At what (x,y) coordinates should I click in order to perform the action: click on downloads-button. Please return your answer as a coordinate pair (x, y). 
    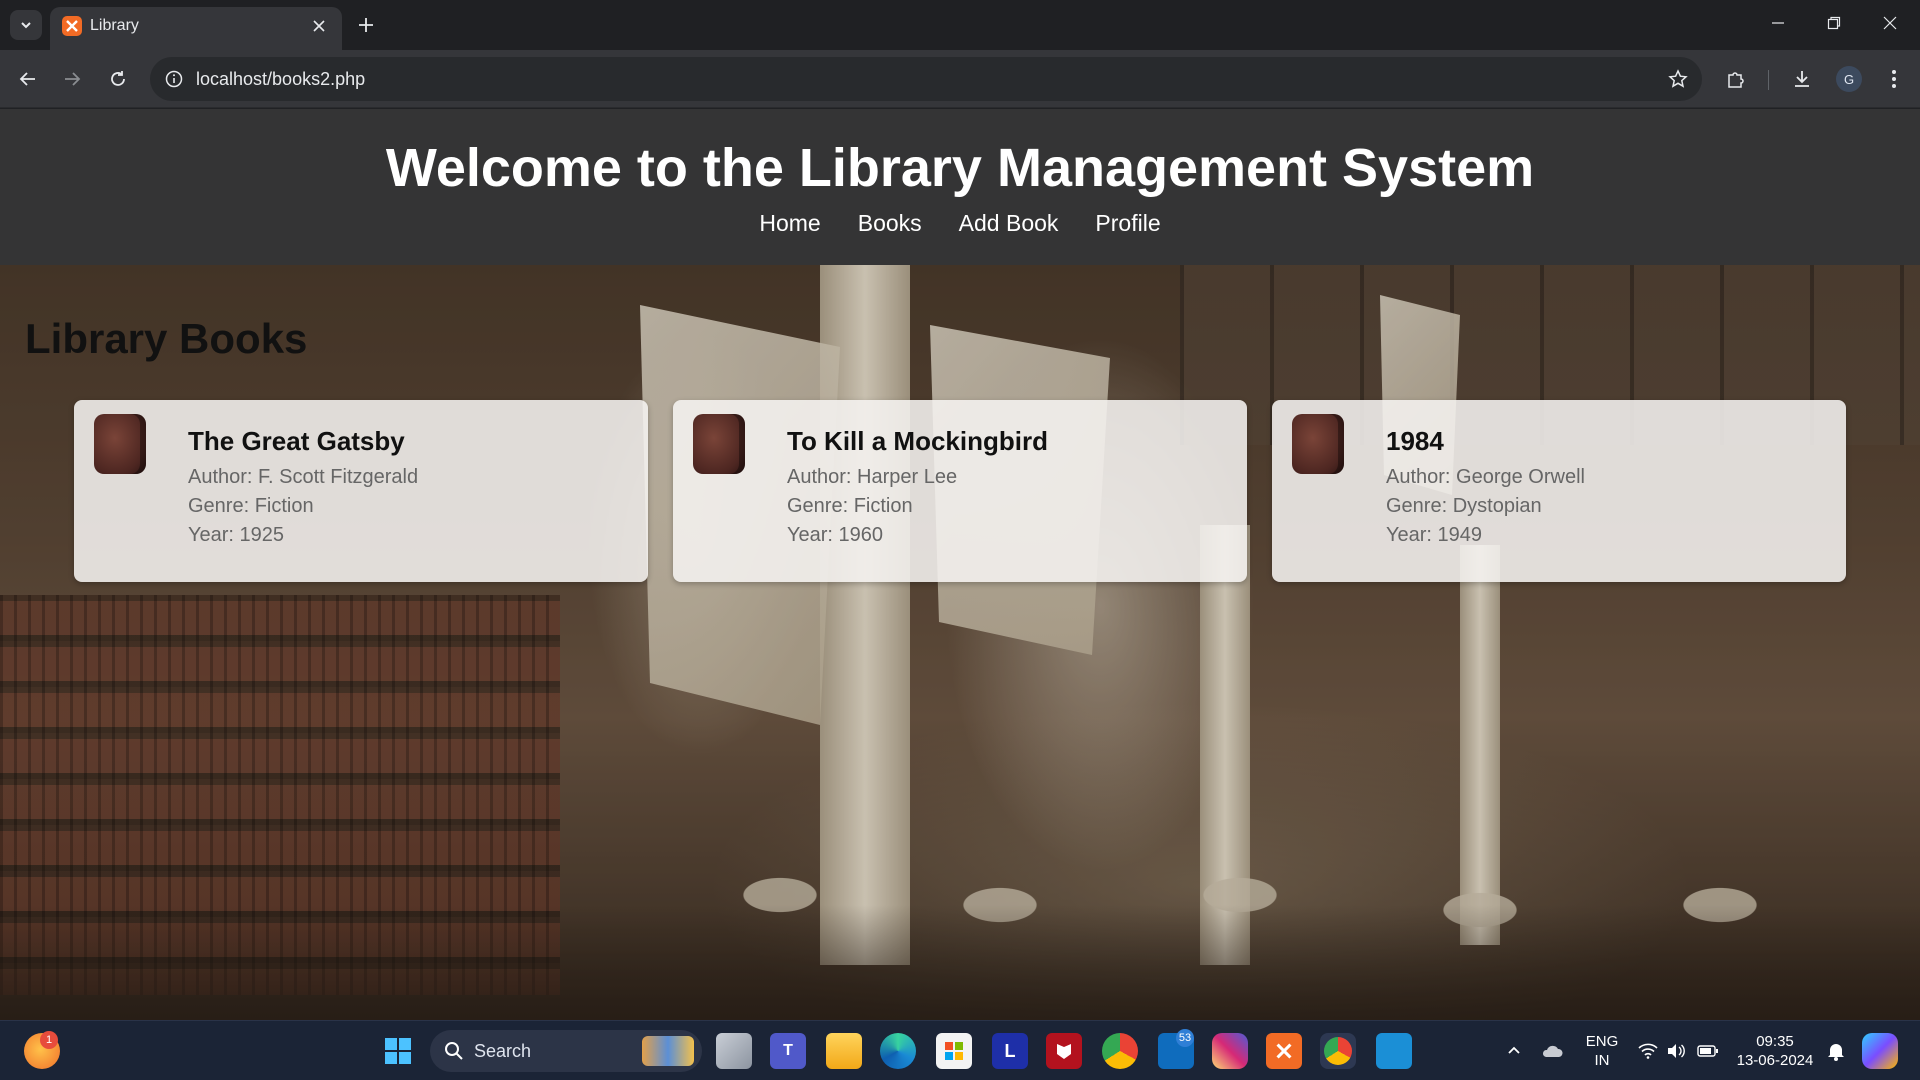
    Looking at the image, I should click on (1802, 79).